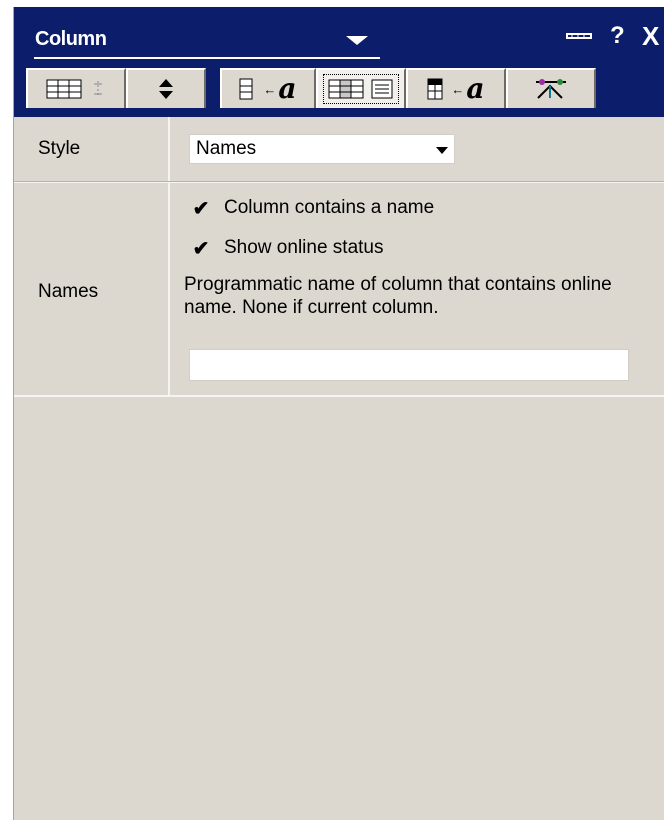  I want to click on panel-title: Column, so click(71, 39).